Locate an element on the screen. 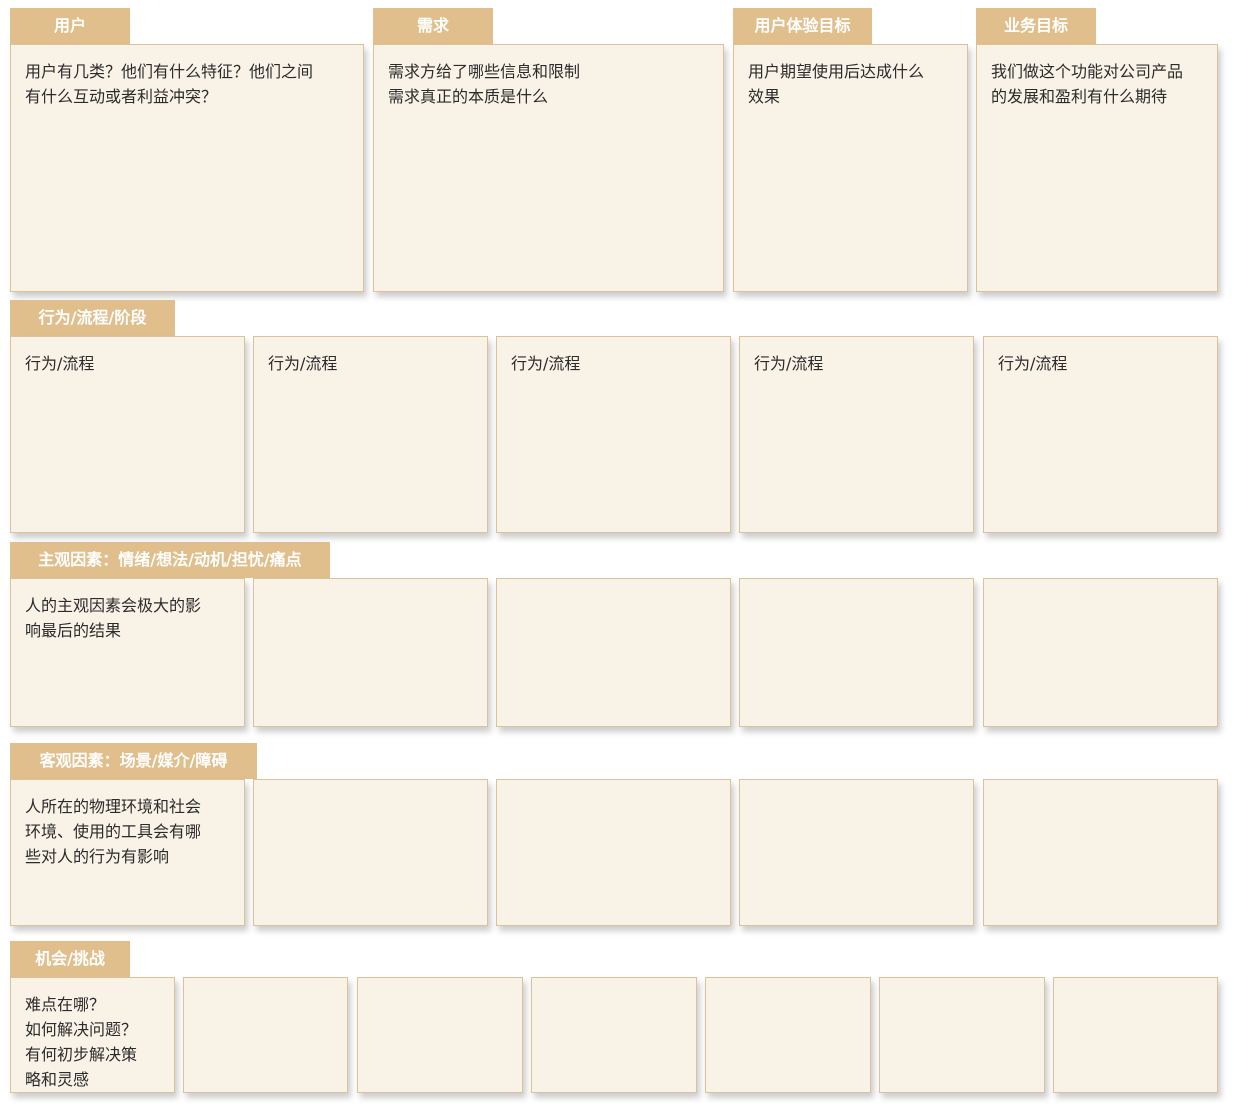 The image size is (1240, 1117). users-card: 用户有几类？他们有什么特征？他们之间 有什么互动或者利益冲突？ is located at coordinates (187, 168).